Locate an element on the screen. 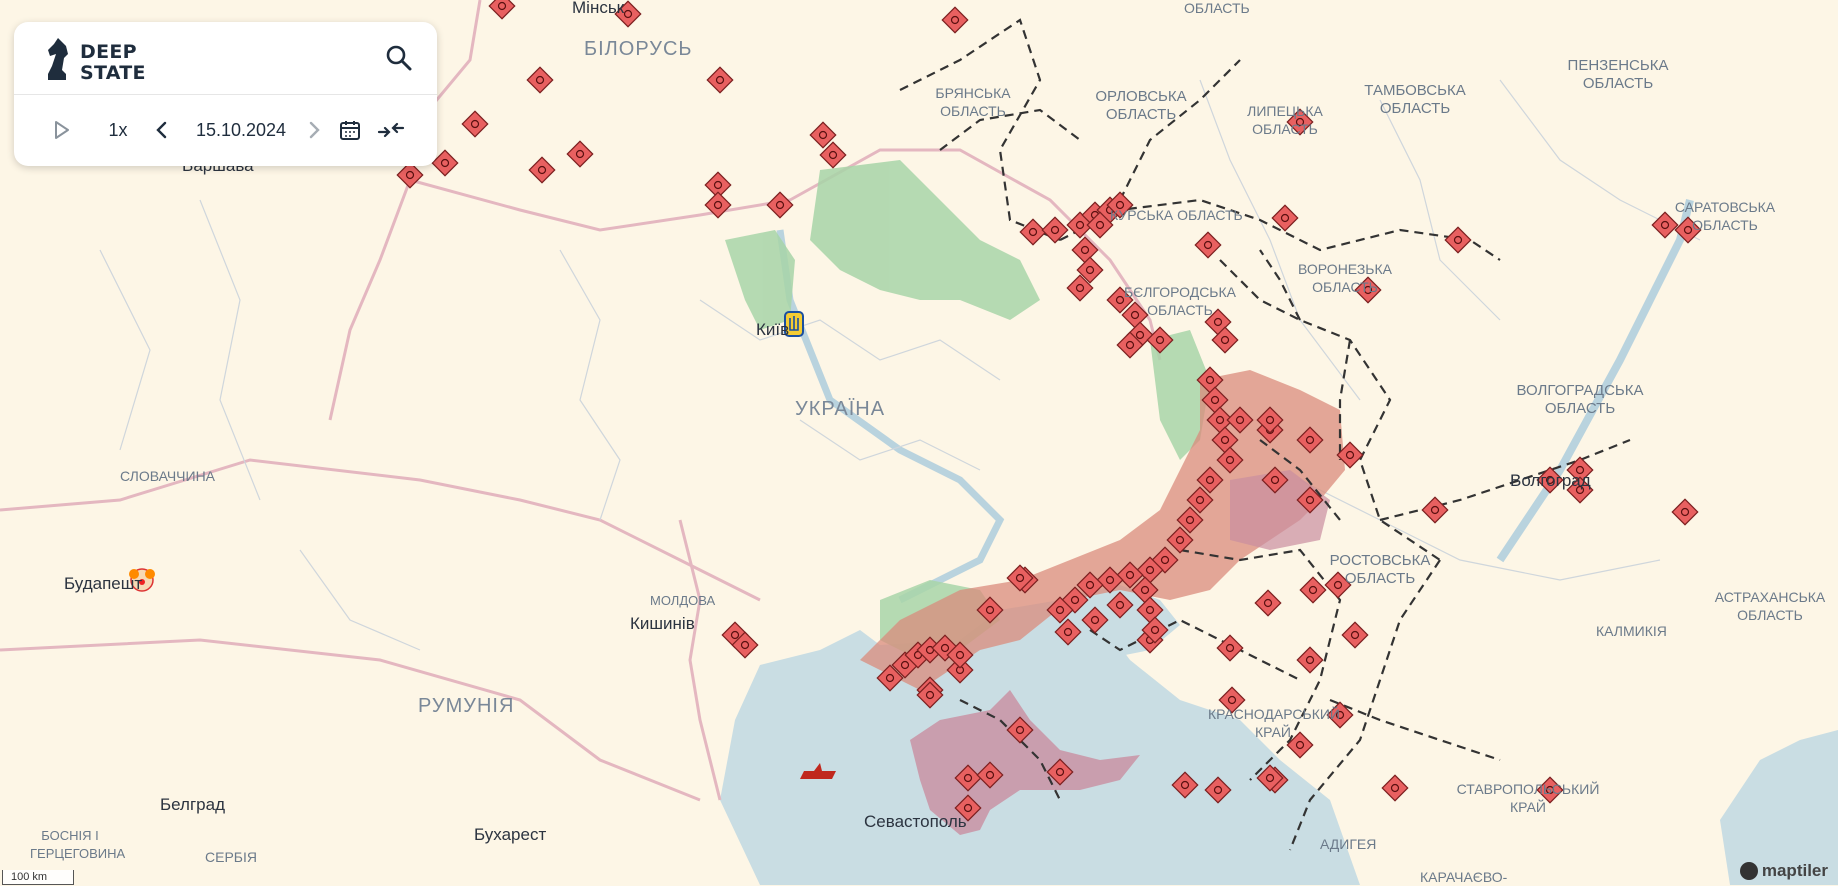  city-chisinau: Кишинів is located at coordinates (662, 624).